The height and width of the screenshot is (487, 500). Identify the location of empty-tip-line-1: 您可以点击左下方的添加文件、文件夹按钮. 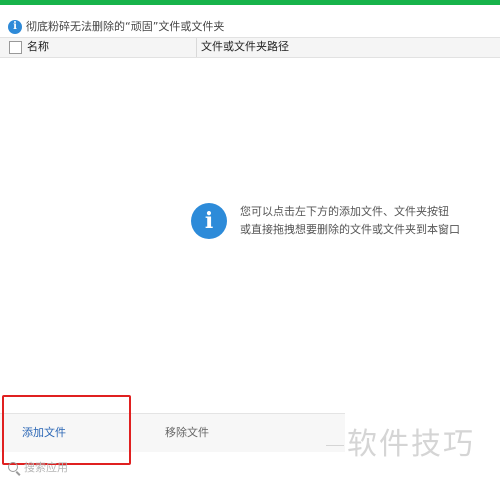
(344, 211).